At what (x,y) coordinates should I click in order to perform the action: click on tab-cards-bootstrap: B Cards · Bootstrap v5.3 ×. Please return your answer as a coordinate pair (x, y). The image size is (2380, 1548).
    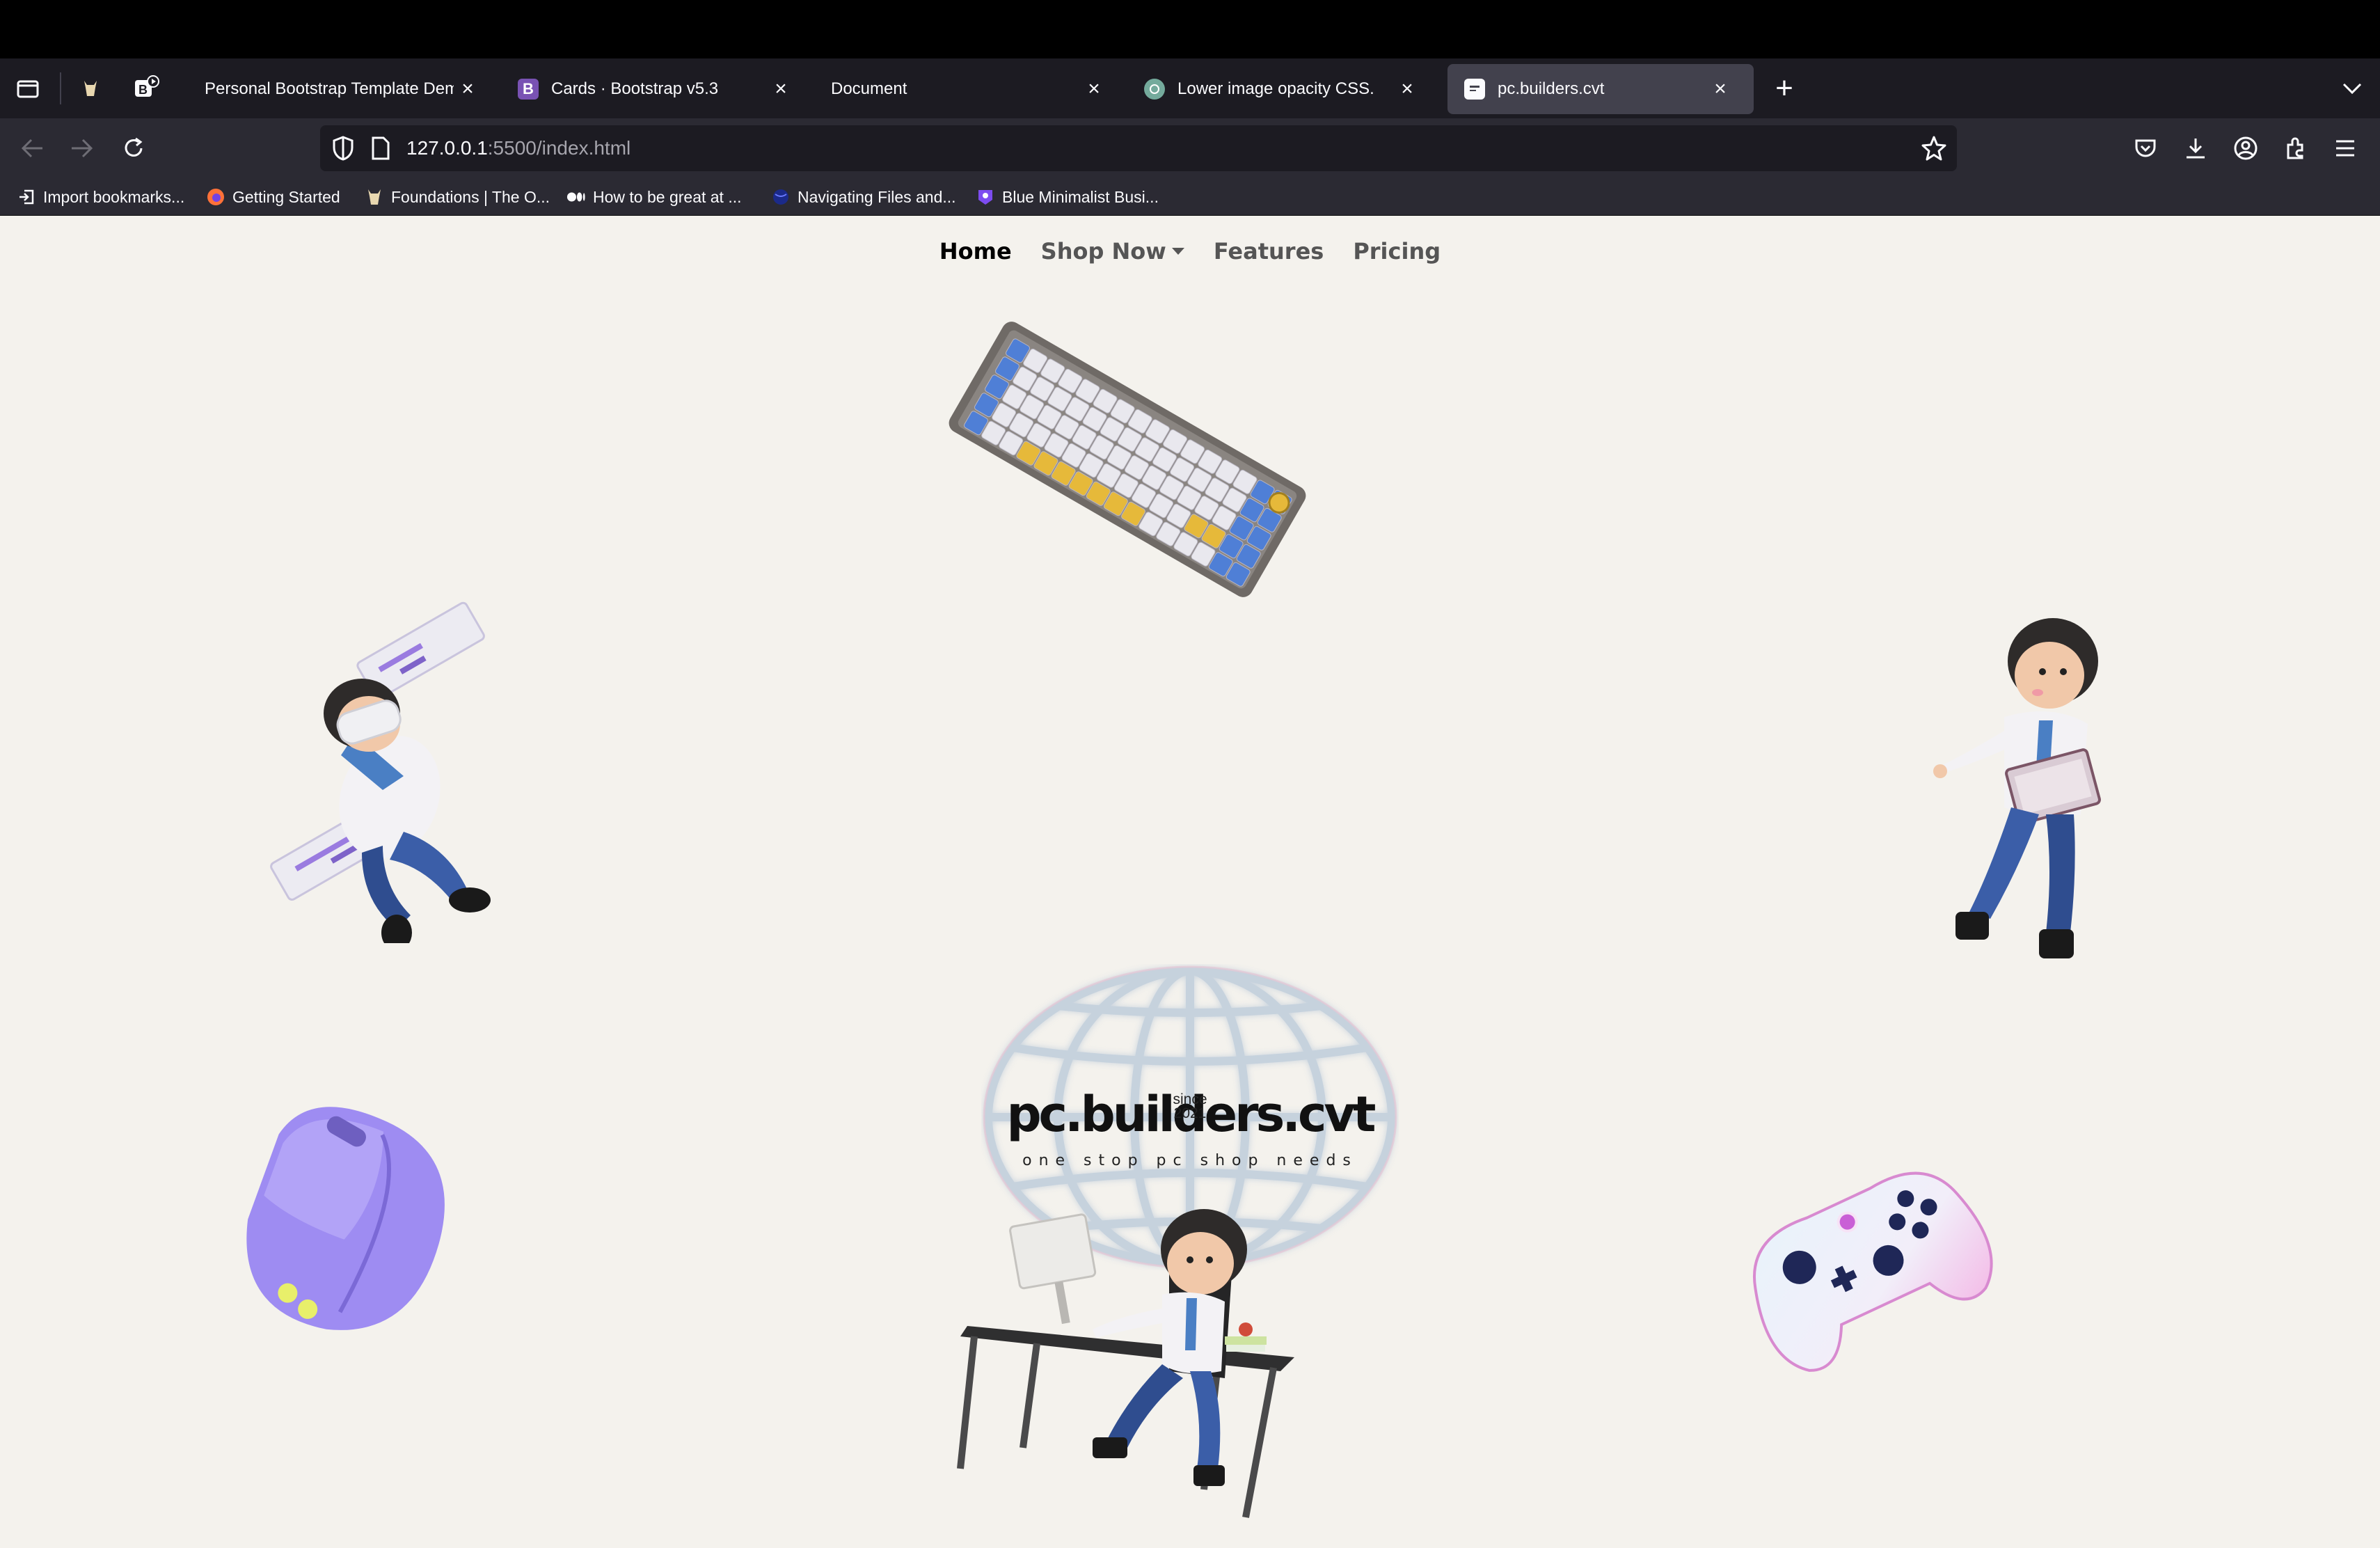
    Looking at the image, I should click on (657, 89).